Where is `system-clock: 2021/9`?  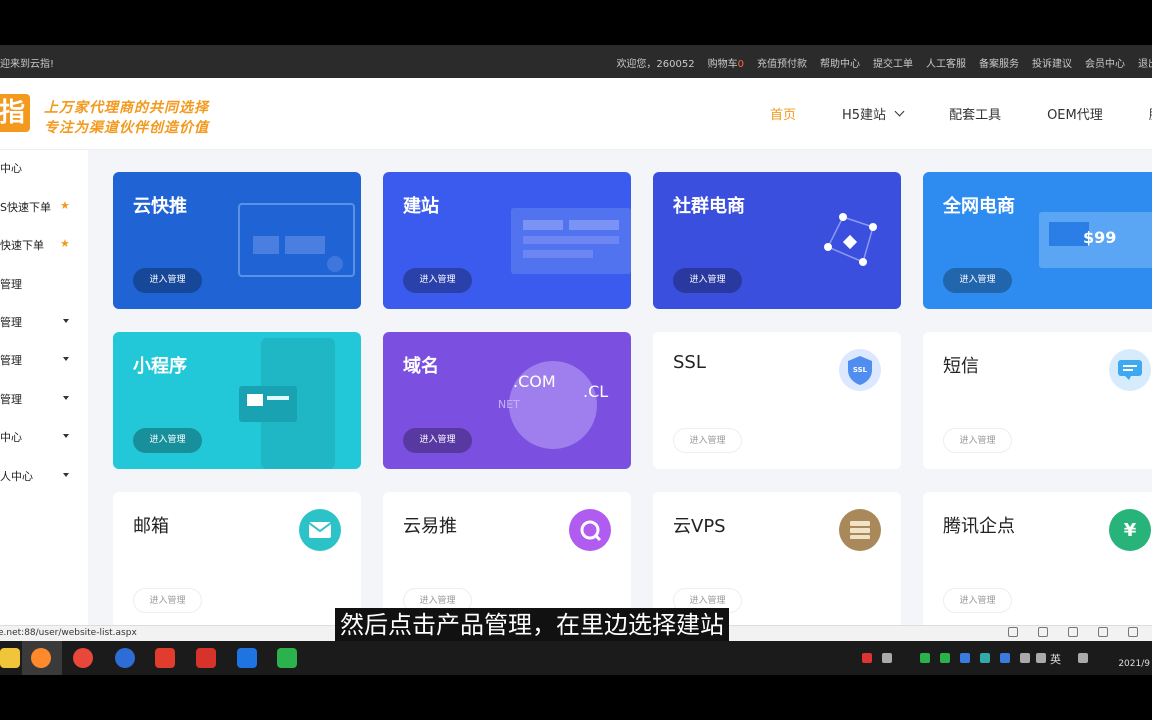 system-clock: 2021/9 is located at coordinates (1134, 664).